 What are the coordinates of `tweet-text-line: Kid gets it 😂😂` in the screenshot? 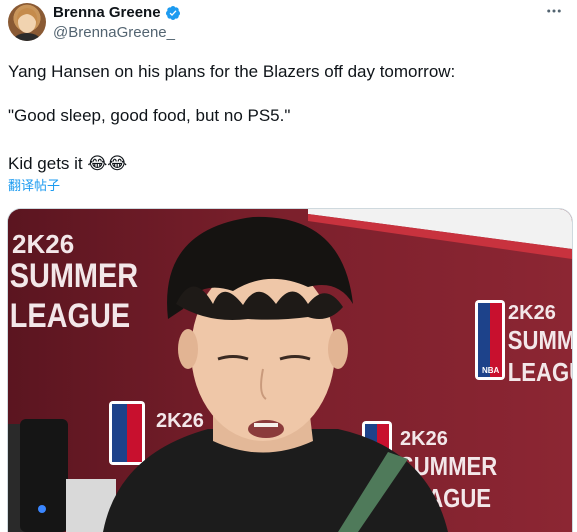 It's located at (68, 163).